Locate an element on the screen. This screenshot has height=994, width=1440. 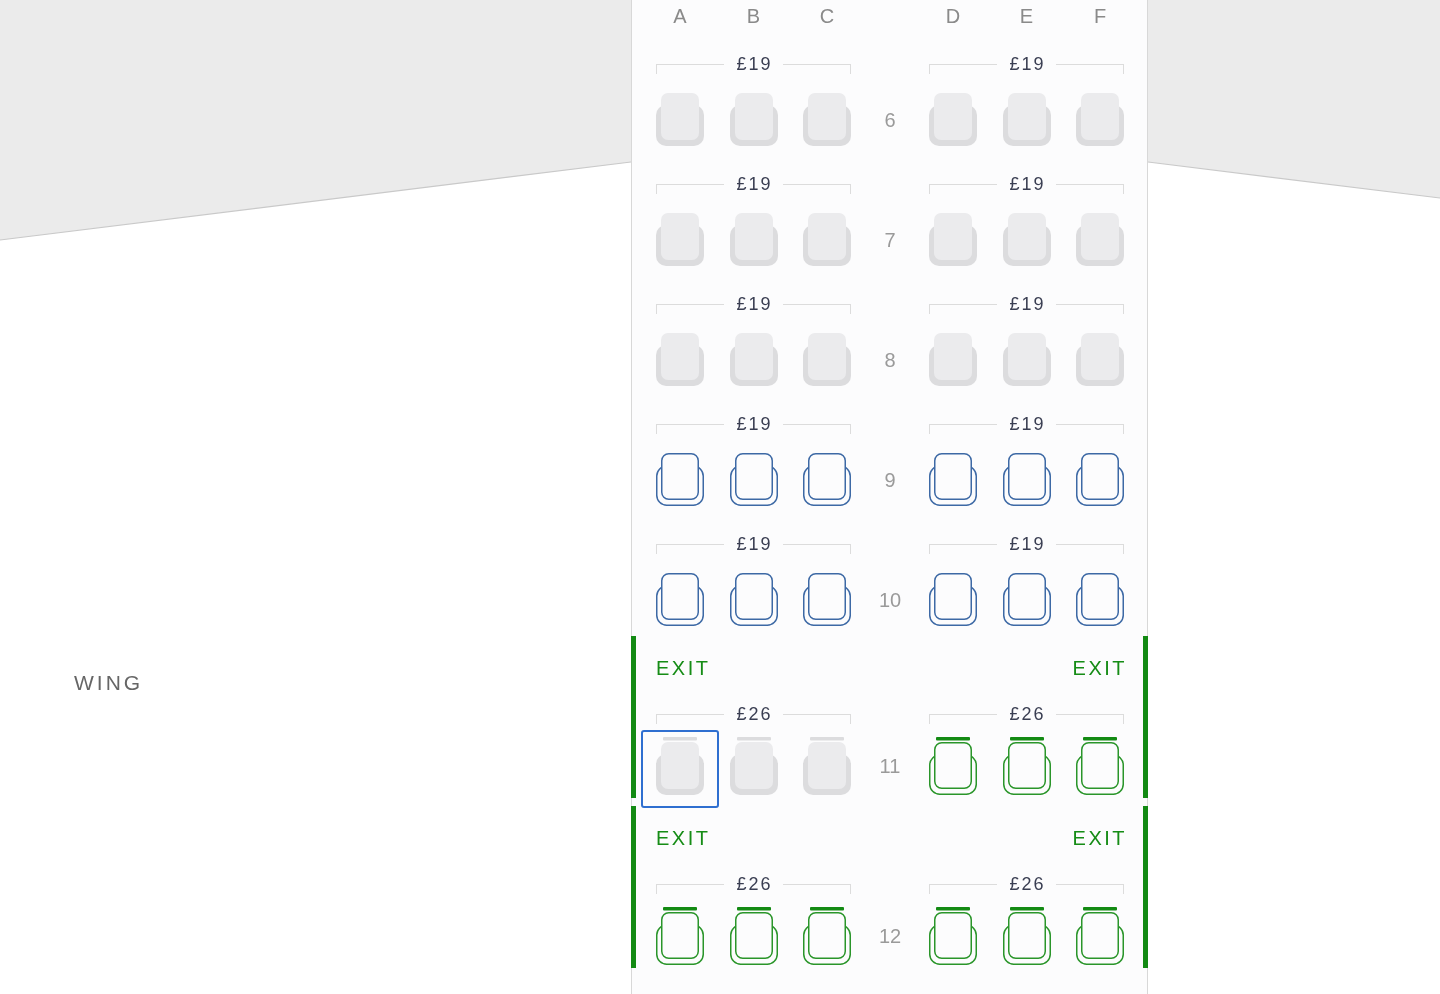
row-number: 6 is located at coordinates (890, 119).